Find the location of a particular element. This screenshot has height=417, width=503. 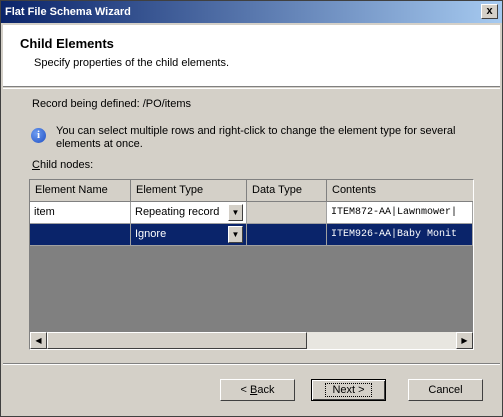

contents-cell: ITEM872-AA|Lawnmower| is located at coordinates (400, 213).